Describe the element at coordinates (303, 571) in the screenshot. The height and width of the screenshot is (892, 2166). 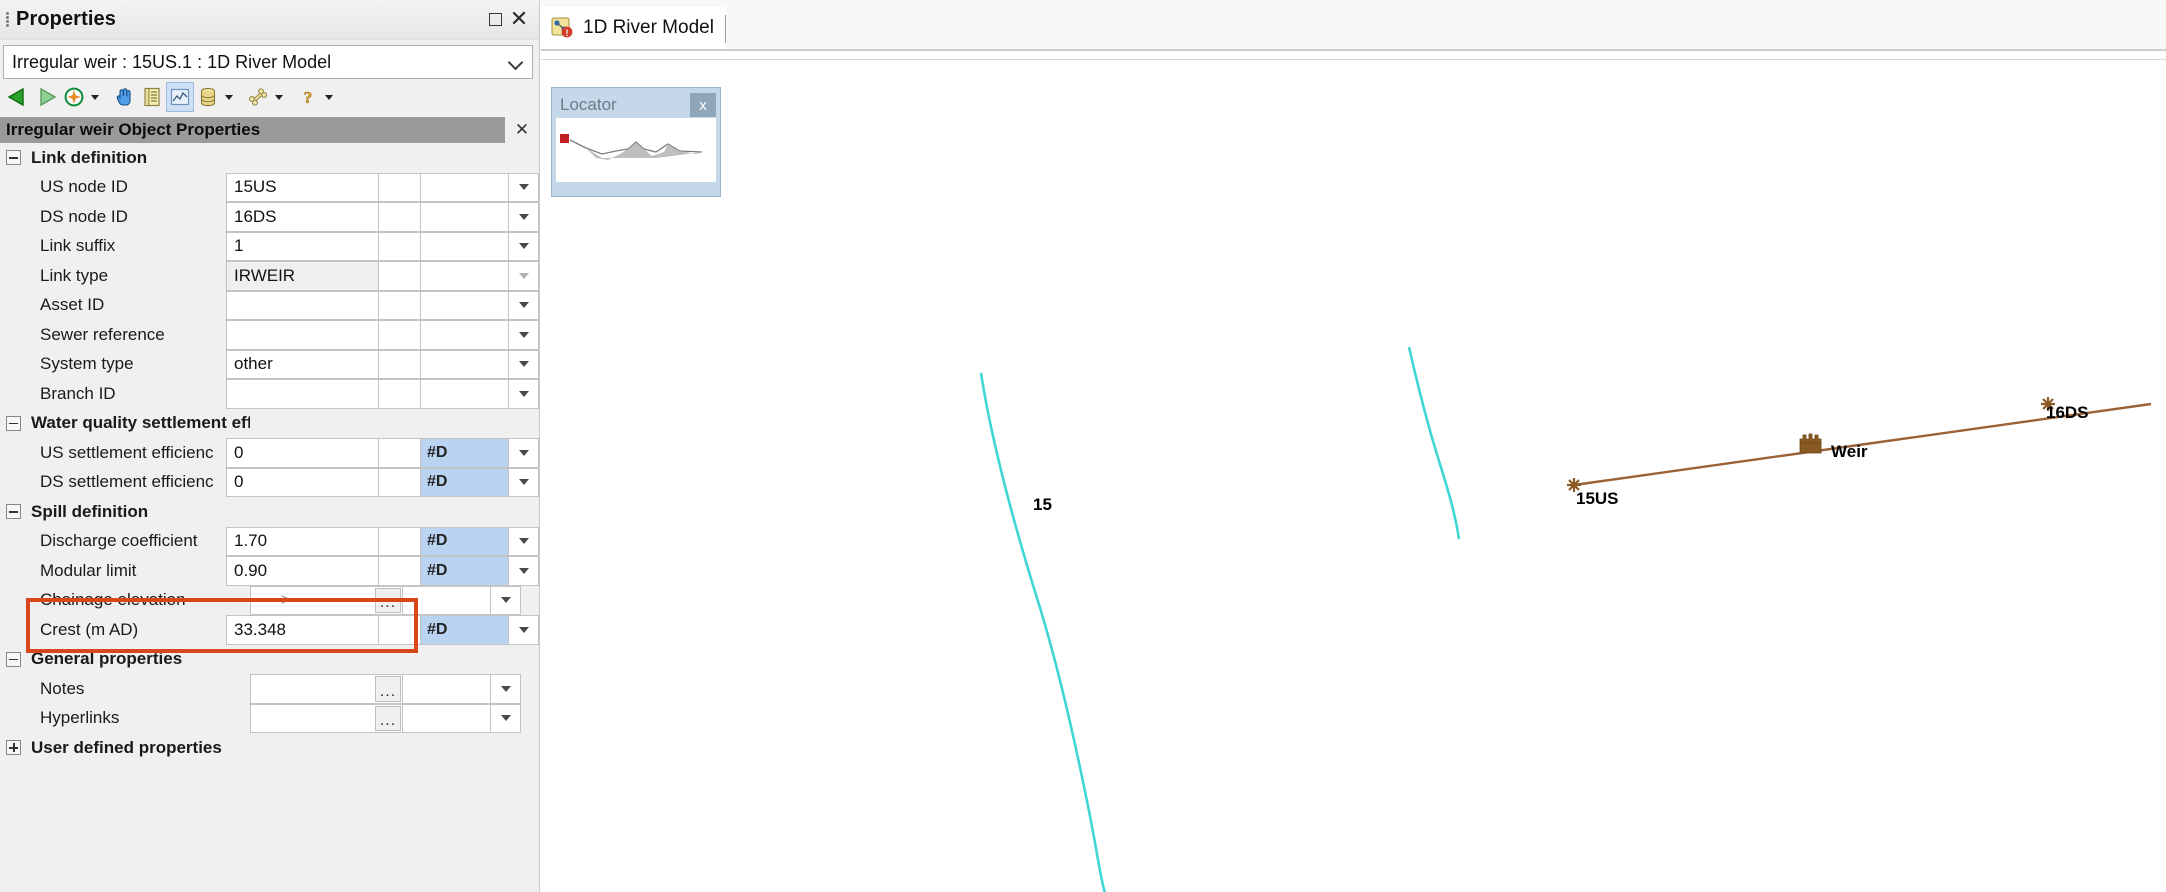
I see `property-value-input: 0.90` at that location.